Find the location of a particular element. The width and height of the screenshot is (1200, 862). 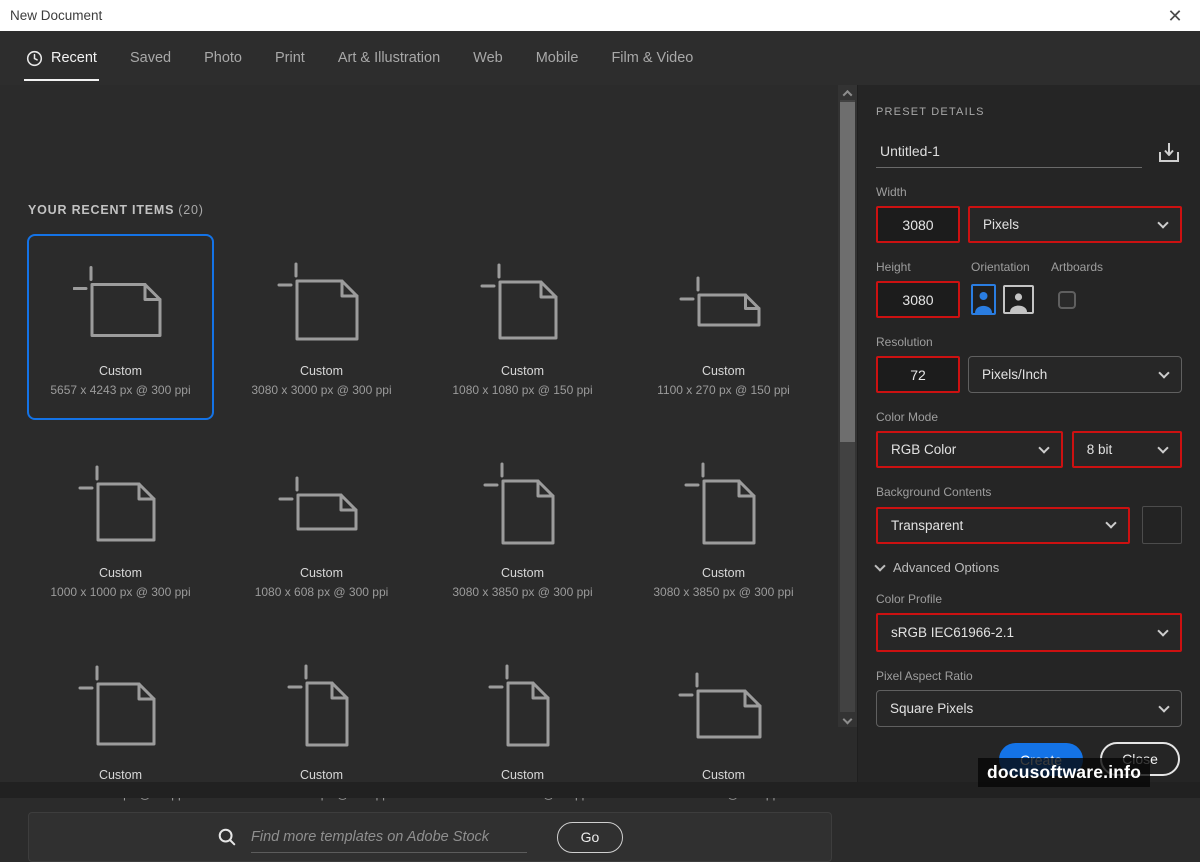

search-icon is located at coordinates (227, 837).